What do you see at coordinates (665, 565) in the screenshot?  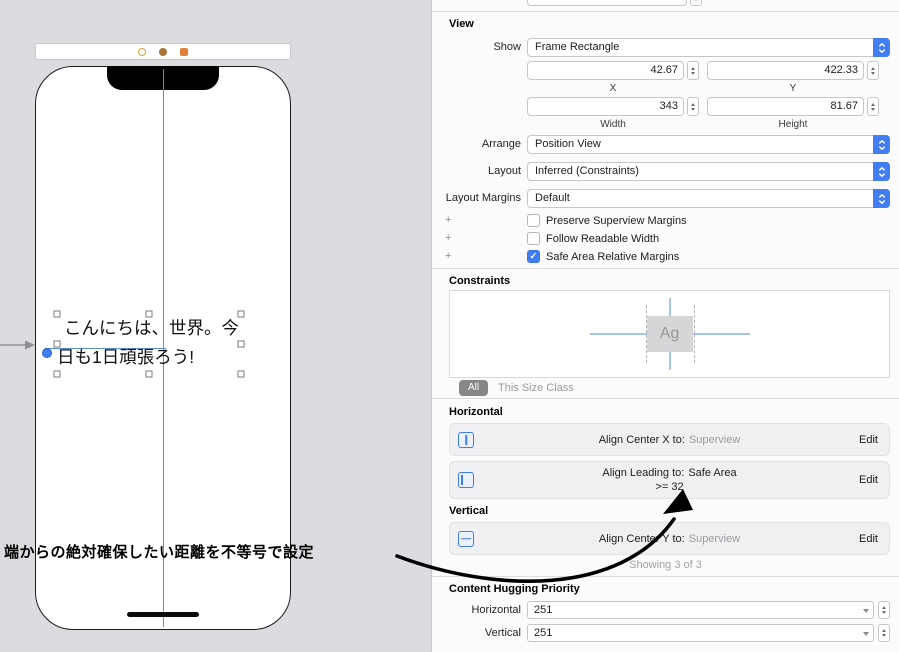 I see `showing-count-label: Showing 3 of 3` at bounding box center [665, 565].